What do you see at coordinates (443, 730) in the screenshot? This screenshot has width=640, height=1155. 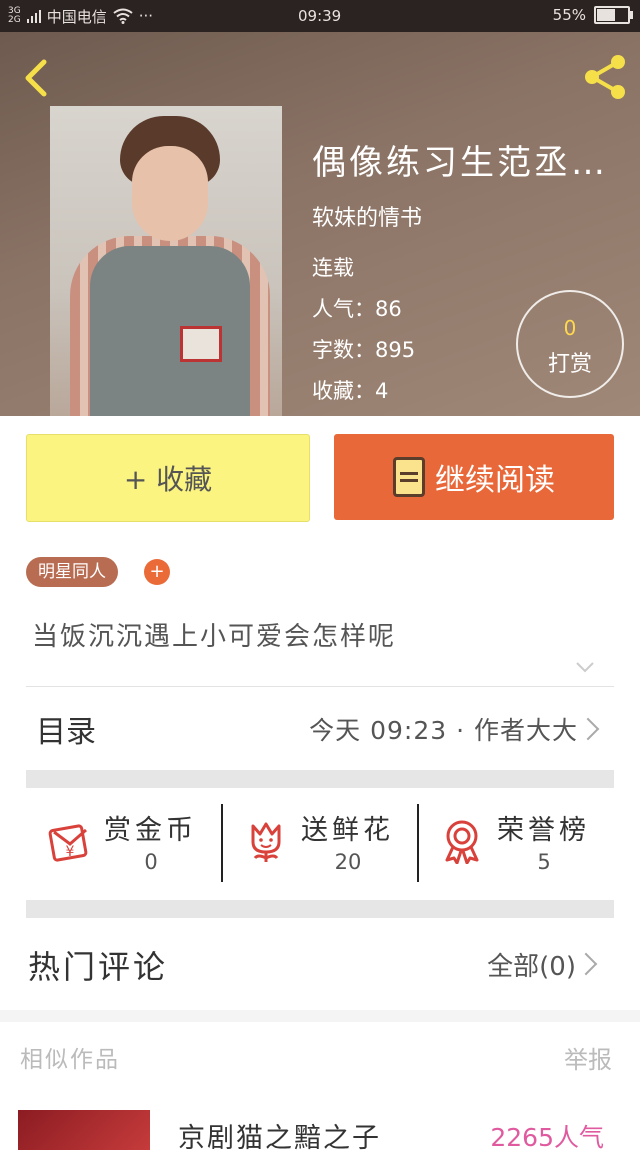 I see `catalog-update-info: 今天 09:23 · 作者大大` at bounding box center [443, 730].